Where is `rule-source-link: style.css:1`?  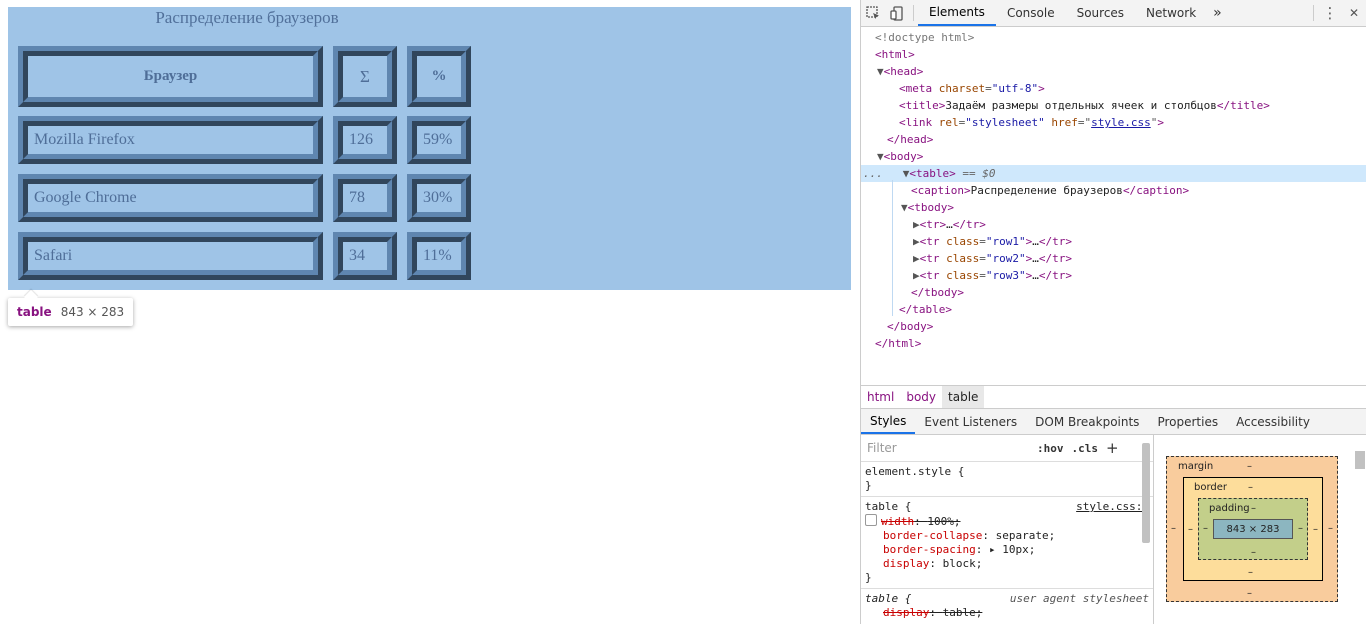
rule-source-link: style.css:1 is located at coordinates (1112, 507).